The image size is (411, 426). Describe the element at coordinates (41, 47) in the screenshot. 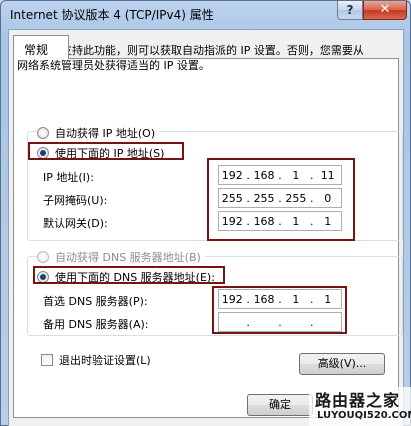

I see `tab-general: 常规` at that location.